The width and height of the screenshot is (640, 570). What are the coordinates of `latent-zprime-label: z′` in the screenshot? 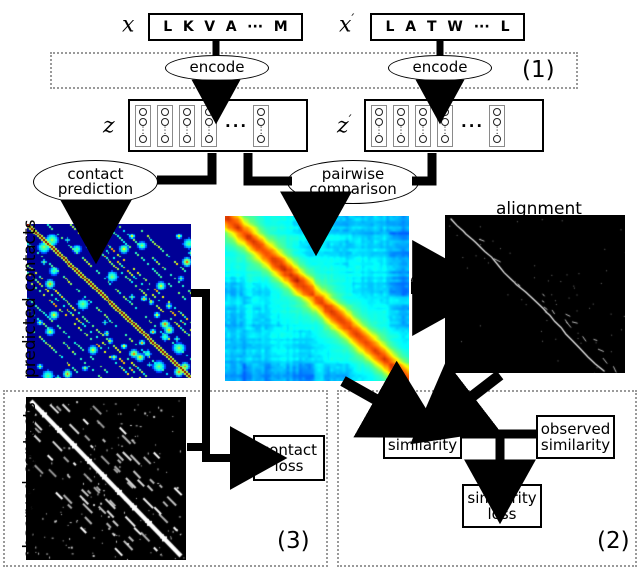 It's located at (344, 125).